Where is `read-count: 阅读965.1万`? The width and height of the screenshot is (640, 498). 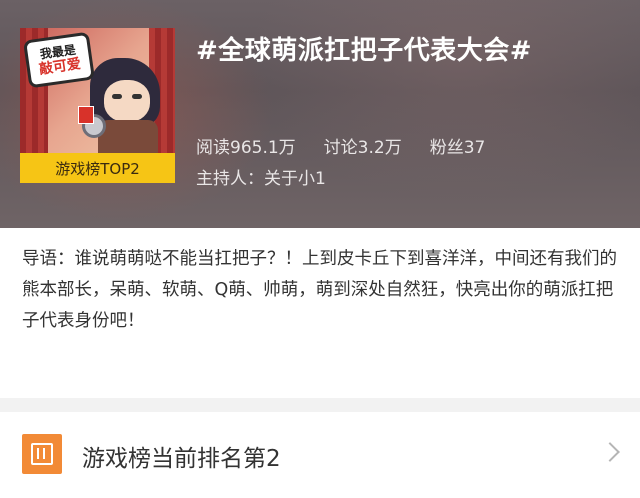
read-count: 阅读965.1万 is located at coordinates (246, 148).